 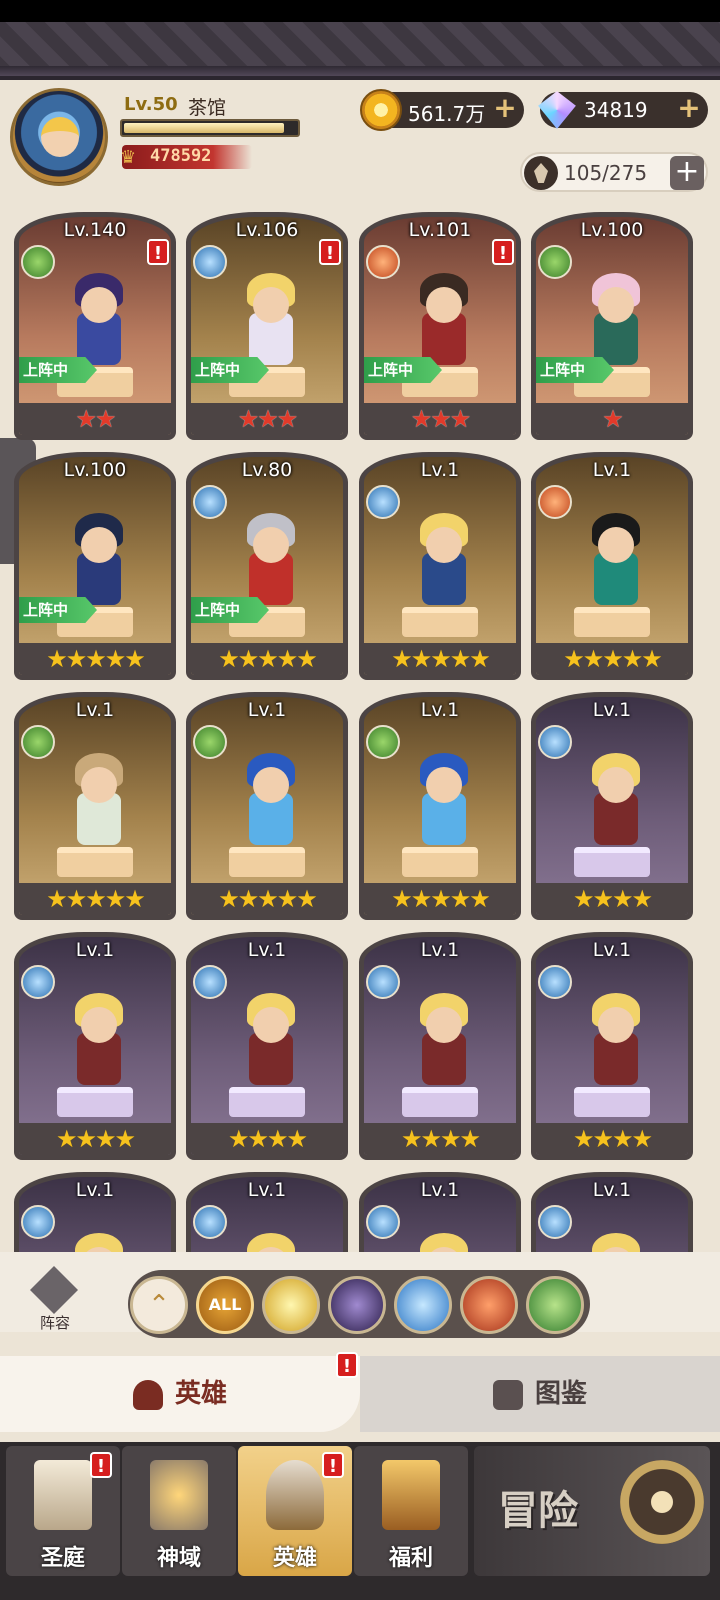 I want to click on hero-card: Lv.101! 上阵中 ★★★, so click(x=440, y=326).